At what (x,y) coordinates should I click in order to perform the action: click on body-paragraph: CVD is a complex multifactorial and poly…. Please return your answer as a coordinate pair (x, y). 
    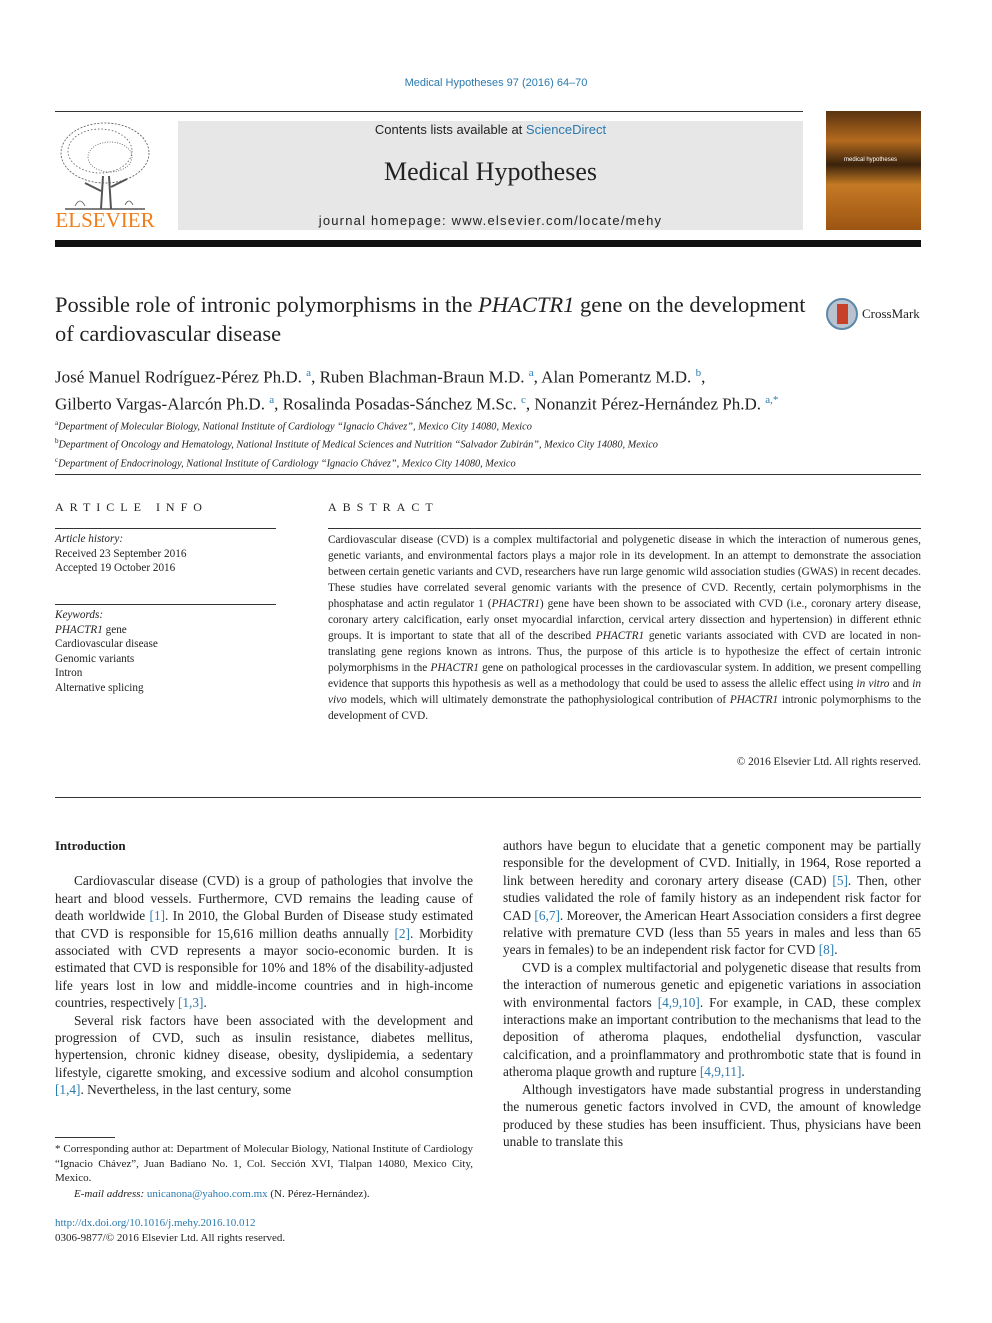
    Looking at the image, I should click on (712, 1019).